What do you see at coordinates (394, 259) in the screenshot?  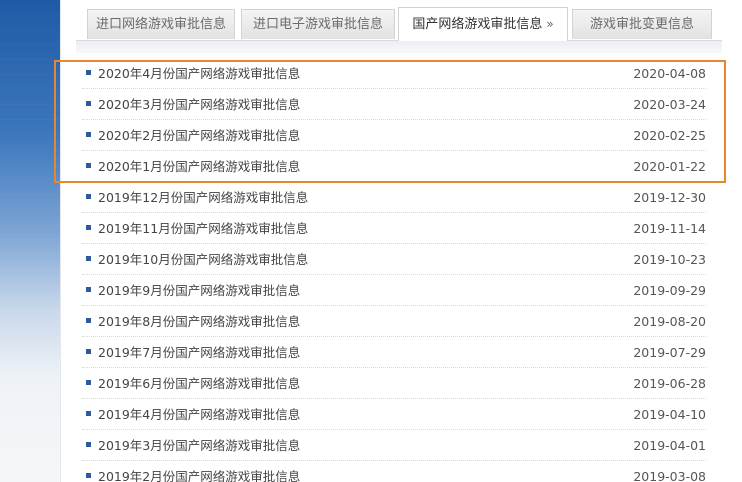 I see `list-item: 2019年10月份国产网络游戏审批信息 2019-10-23` at bounding box center [394, 259].